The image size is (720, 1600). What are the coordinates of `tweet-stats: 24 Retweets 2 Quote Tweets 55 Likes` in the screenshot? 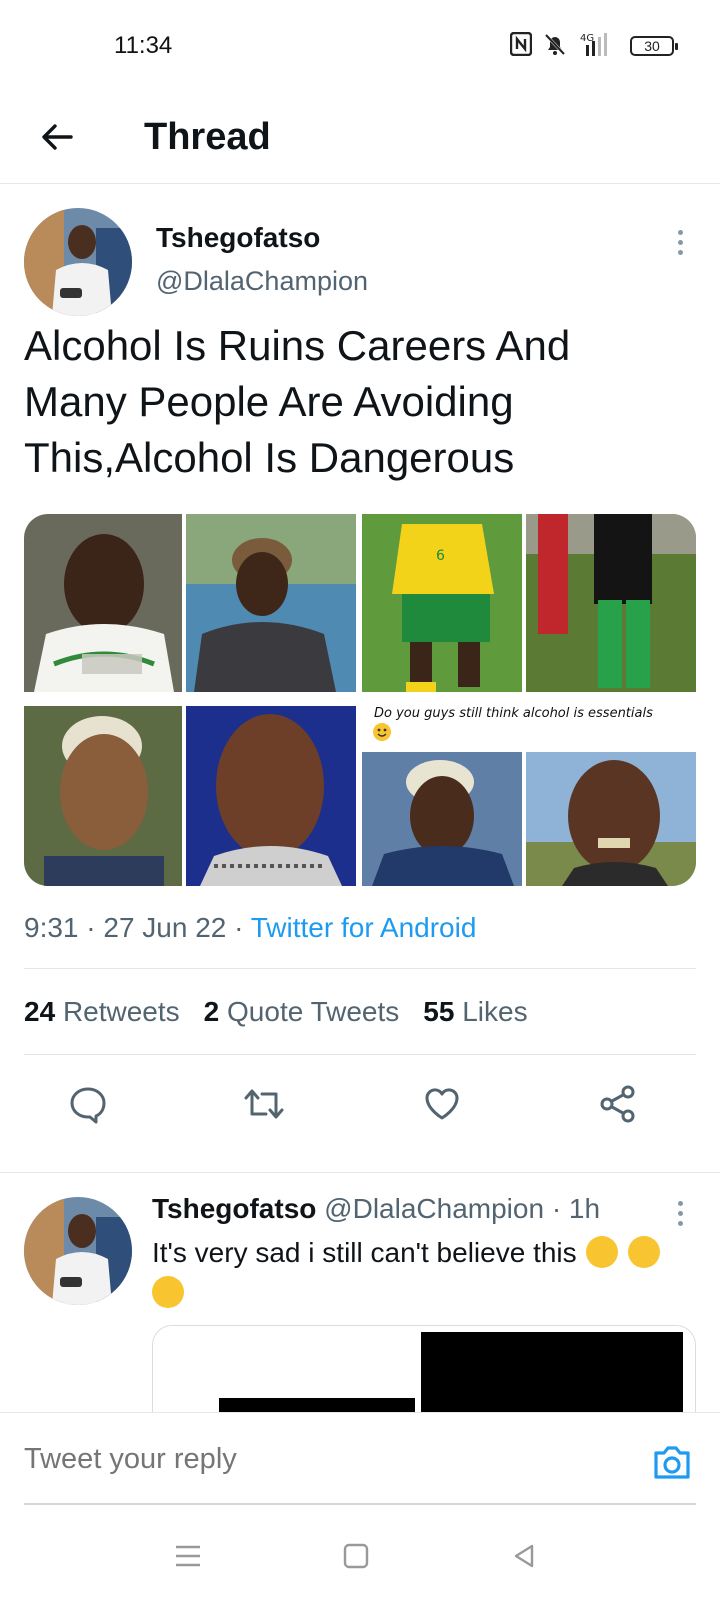 It's located at (276, 1012).